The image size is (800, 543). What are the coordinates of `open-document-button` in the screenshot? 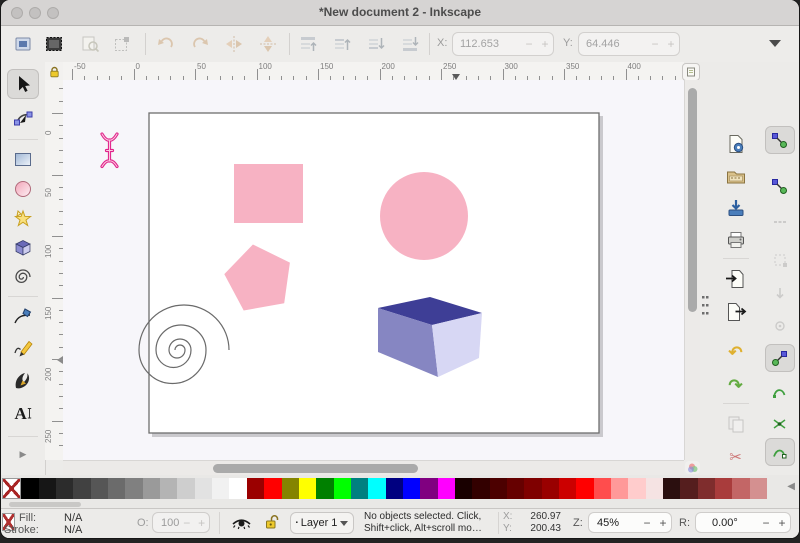 It's located at (736, 176).